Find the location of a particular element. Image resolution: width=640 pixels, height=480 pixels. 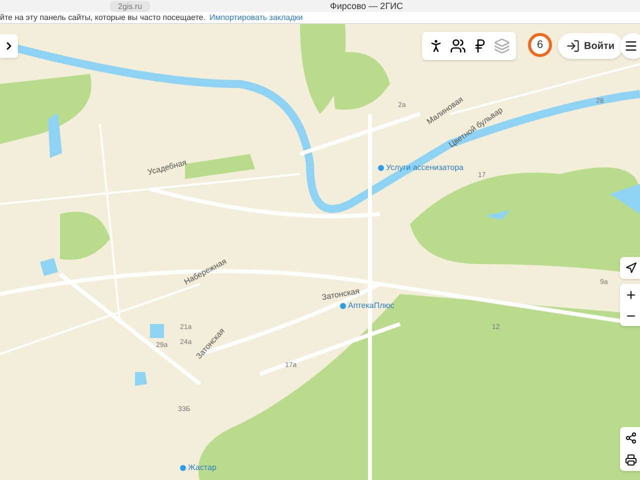

page-title: Фирсово — 2ГИС is located at coordinates (367, 6).